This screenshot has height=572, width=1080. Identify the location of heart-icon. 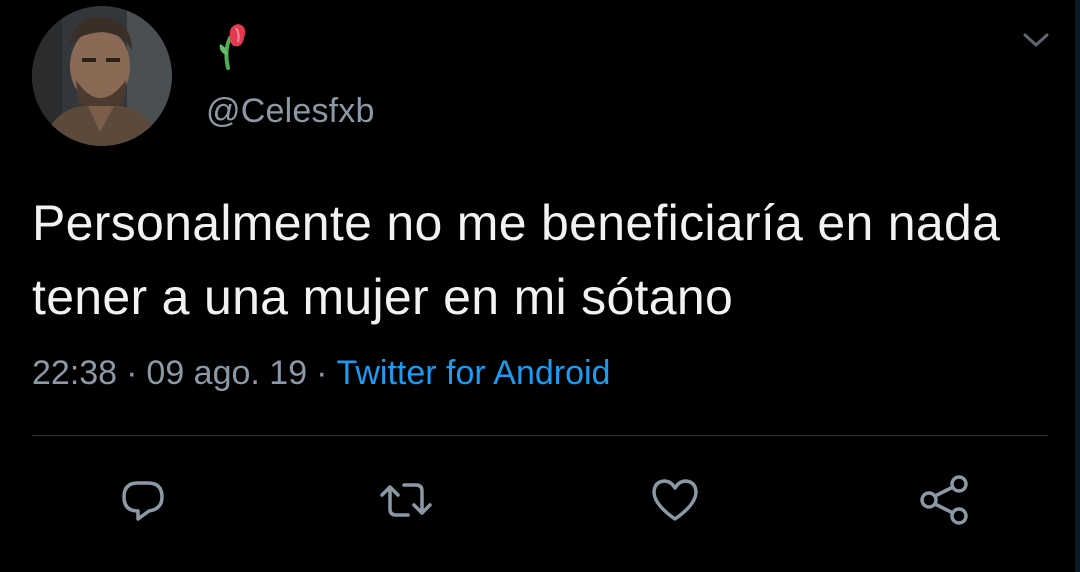
(675, 500).